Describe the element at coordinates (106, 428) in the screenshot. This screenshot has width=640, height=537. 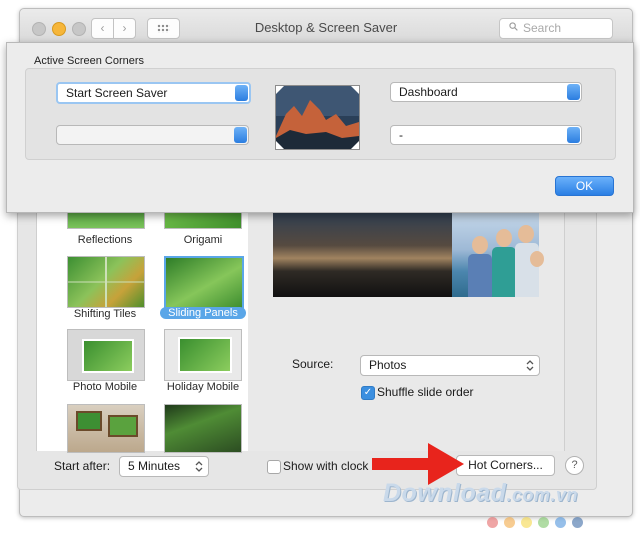
I see `vintage-prints-thumb` at that location.